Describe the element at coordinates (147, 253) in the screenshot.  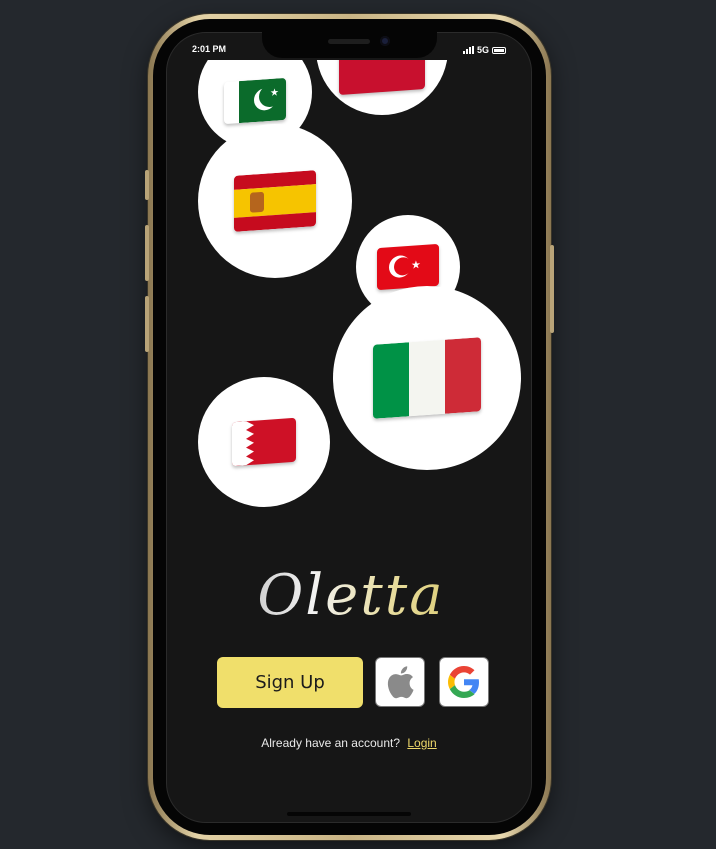
I see `volume-up-button` at that location.